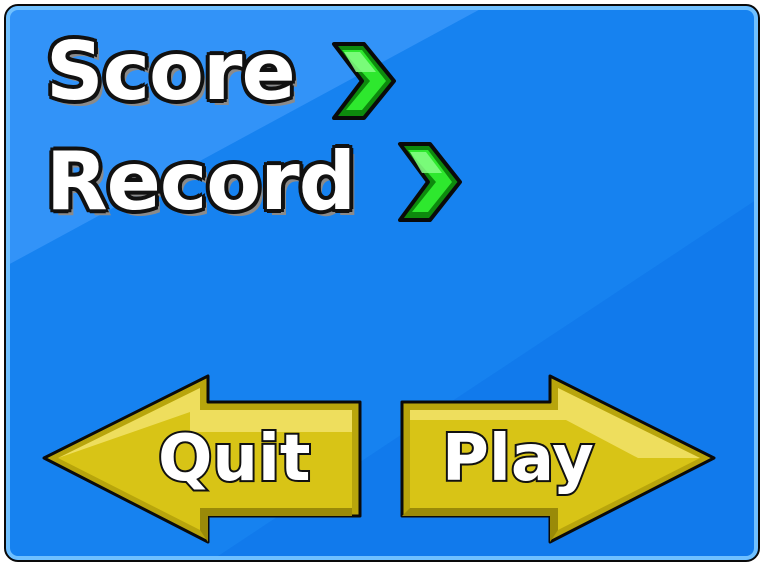  I want to click on score-green-chevron-icon, so click(364, 81).